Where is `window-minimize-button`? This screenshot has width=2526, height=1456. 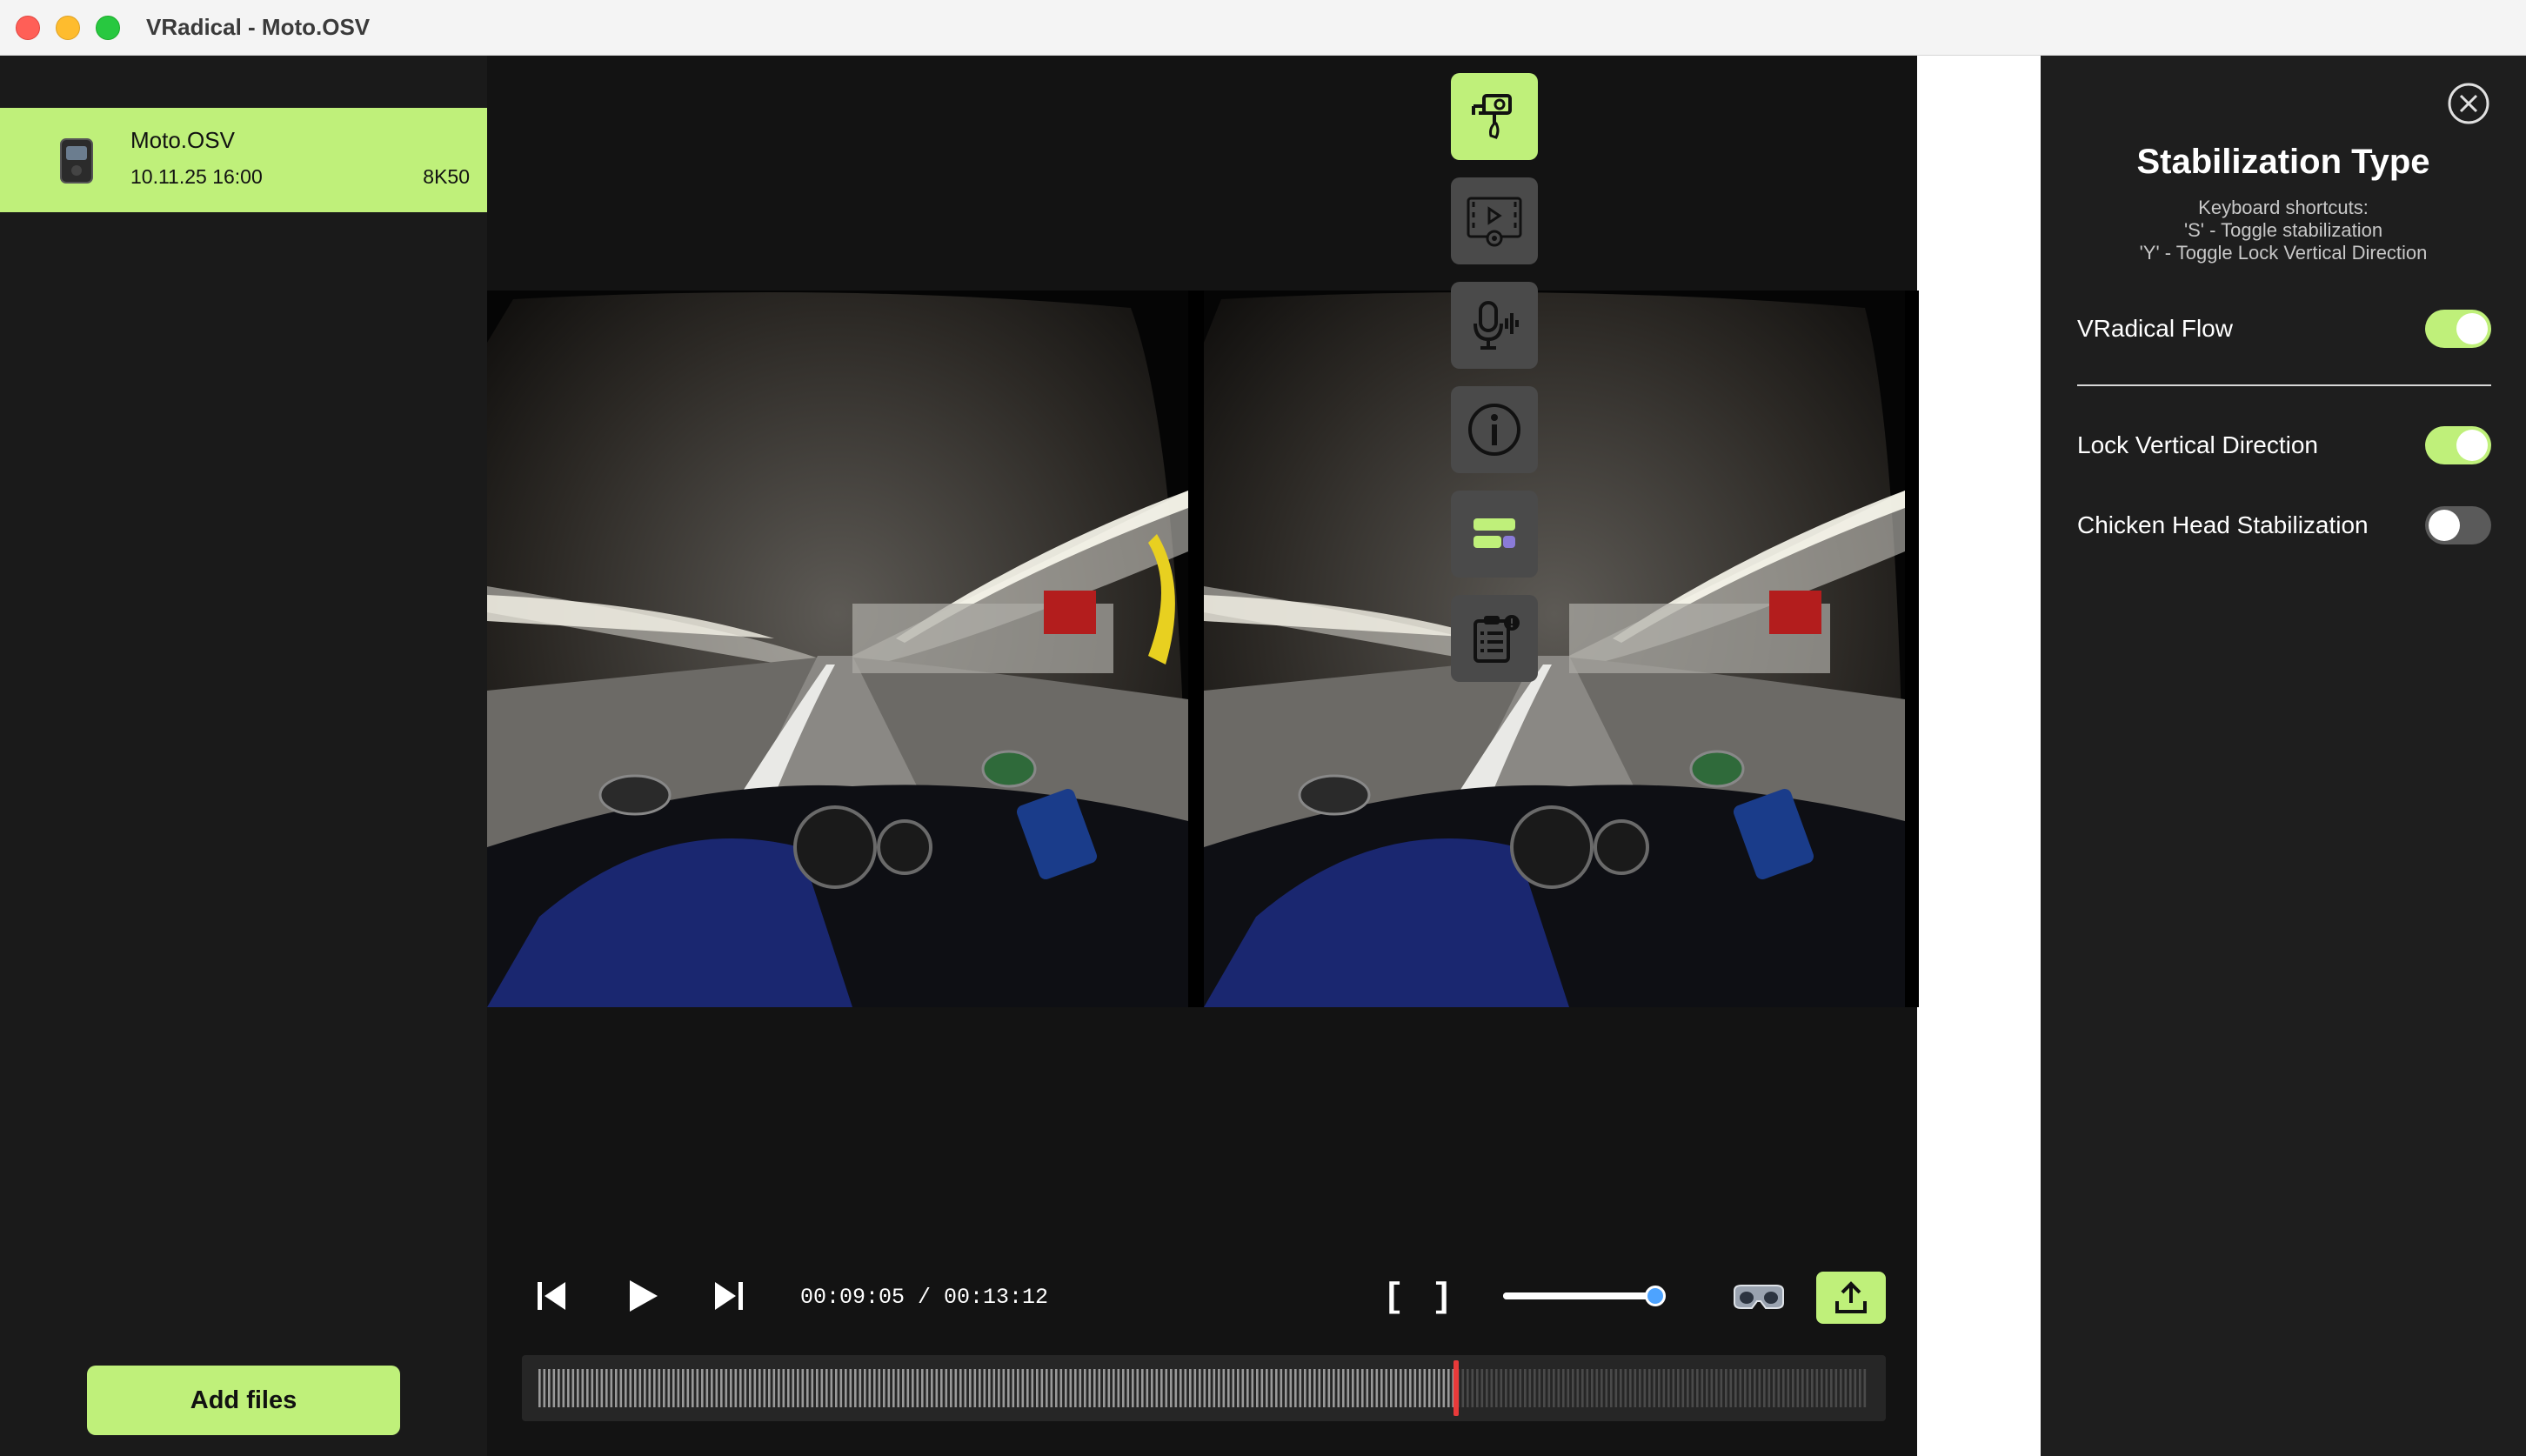
window-minimize-button is located at coordinates (68, 28).